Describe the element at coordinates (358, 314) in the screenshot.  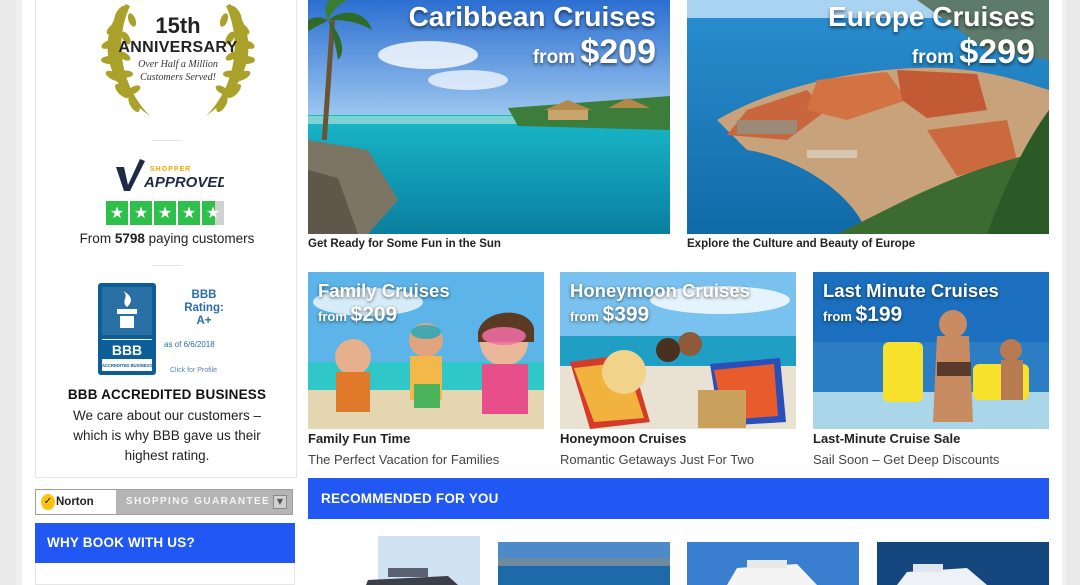
I see `family-price: from $209` at that location.